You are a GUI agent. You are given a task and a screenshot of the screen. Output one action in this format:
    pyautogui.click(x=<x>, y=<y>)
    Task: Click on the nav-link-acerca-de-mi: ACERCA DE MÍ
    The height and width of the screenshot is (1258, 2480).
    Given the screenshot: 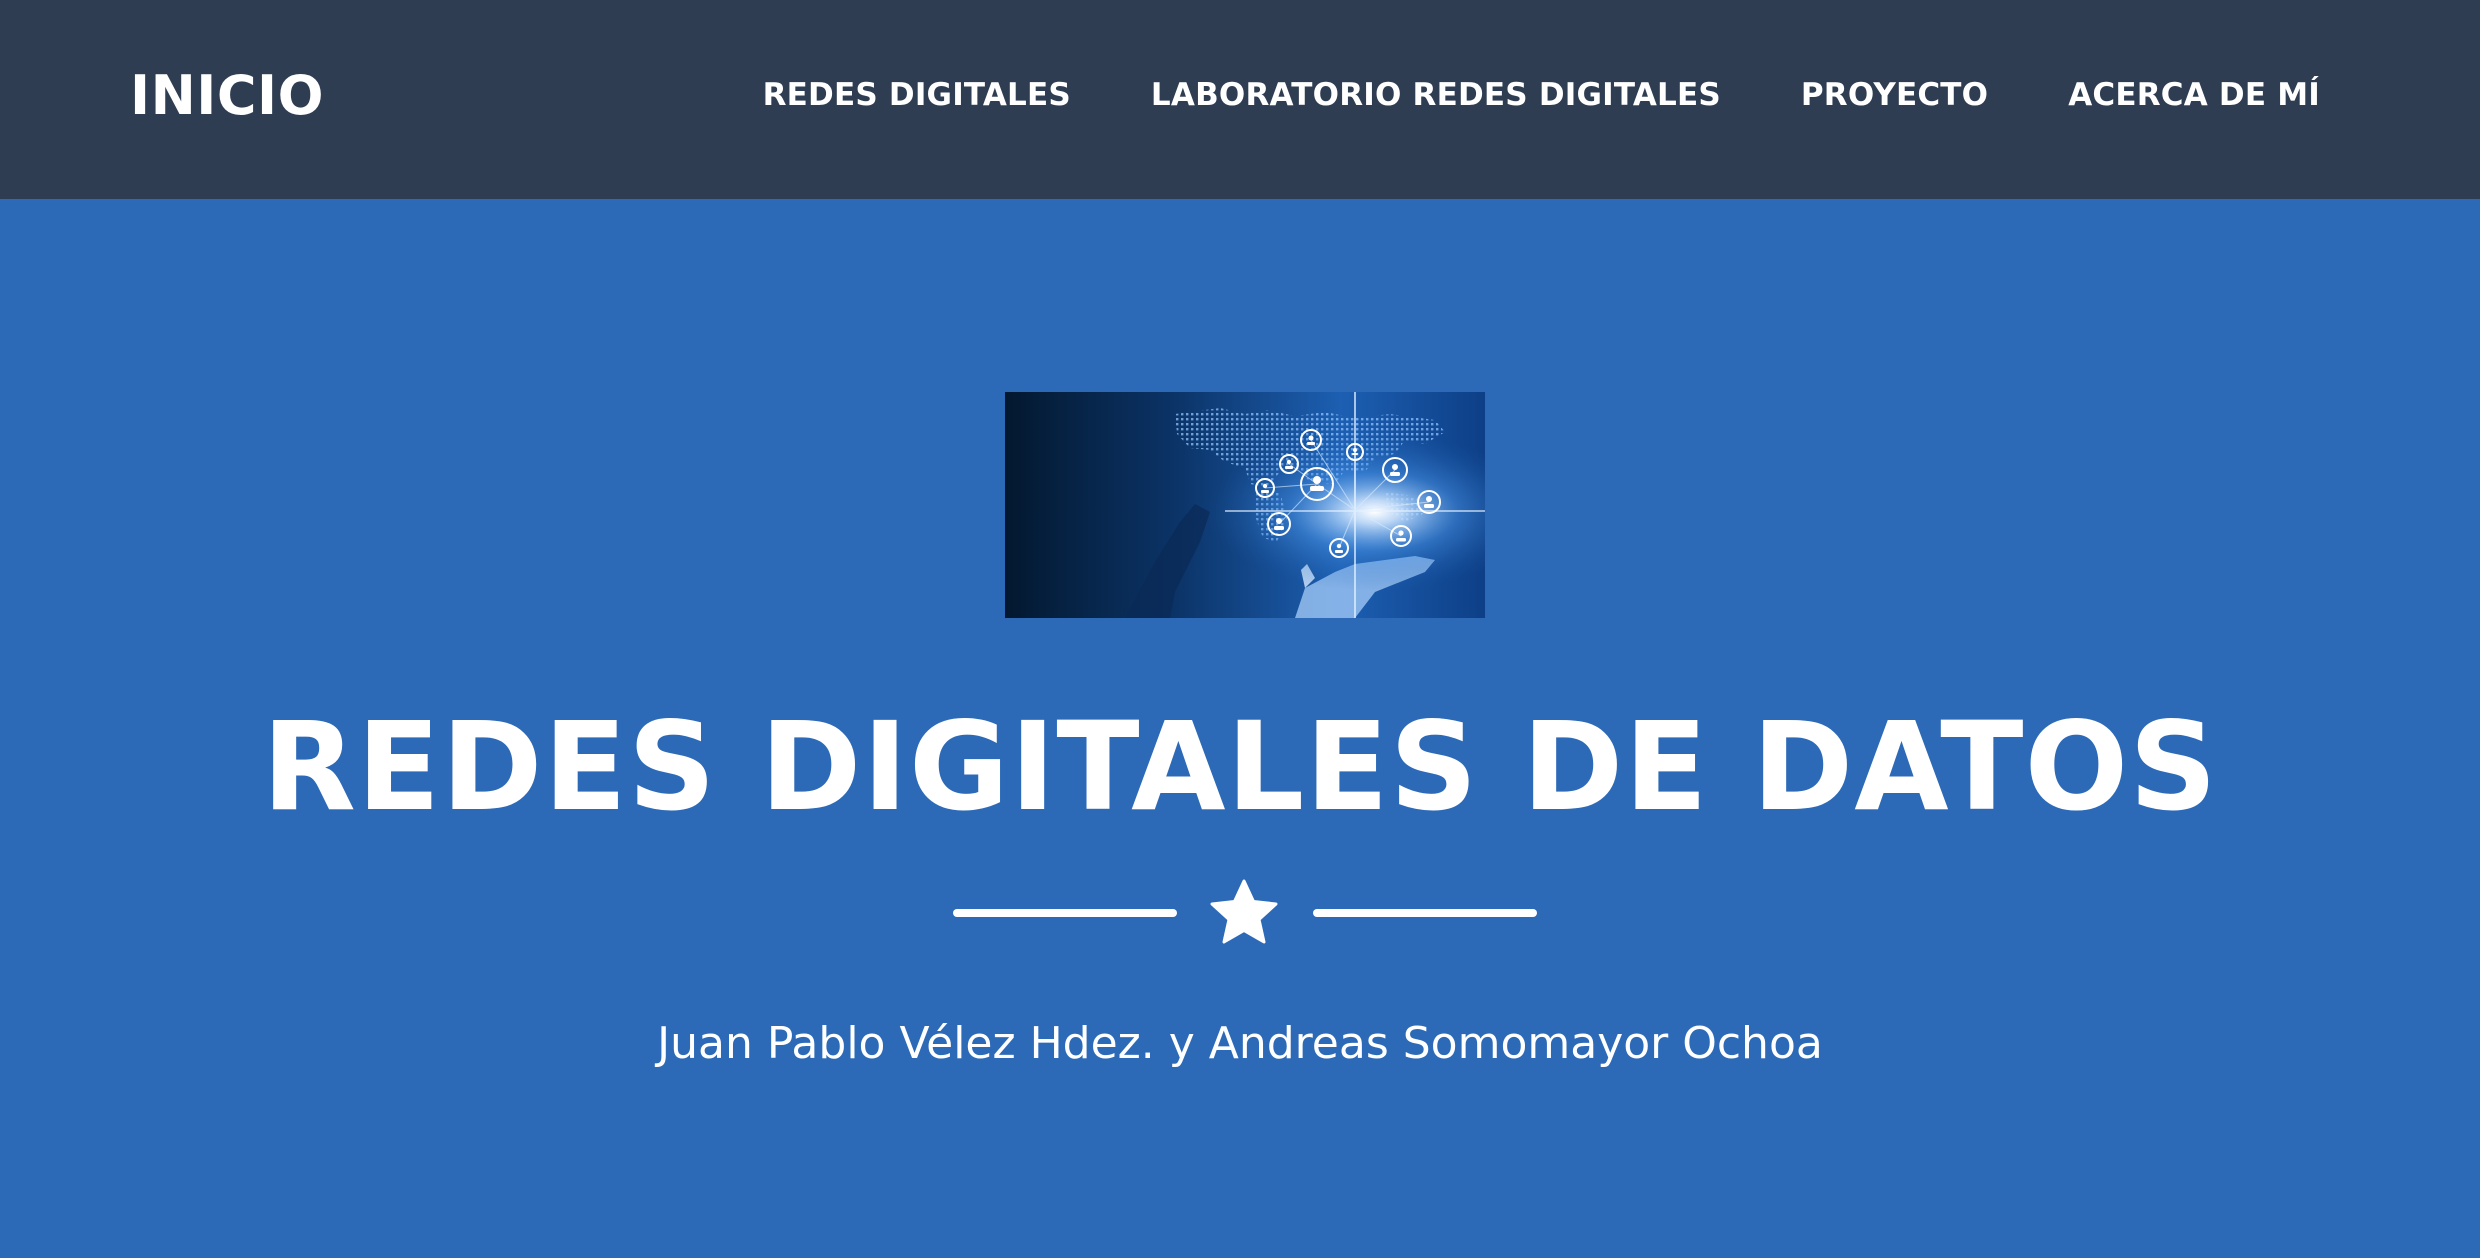 What is the action you would take?
    pyautogui.click(x=2194, y=95)
    